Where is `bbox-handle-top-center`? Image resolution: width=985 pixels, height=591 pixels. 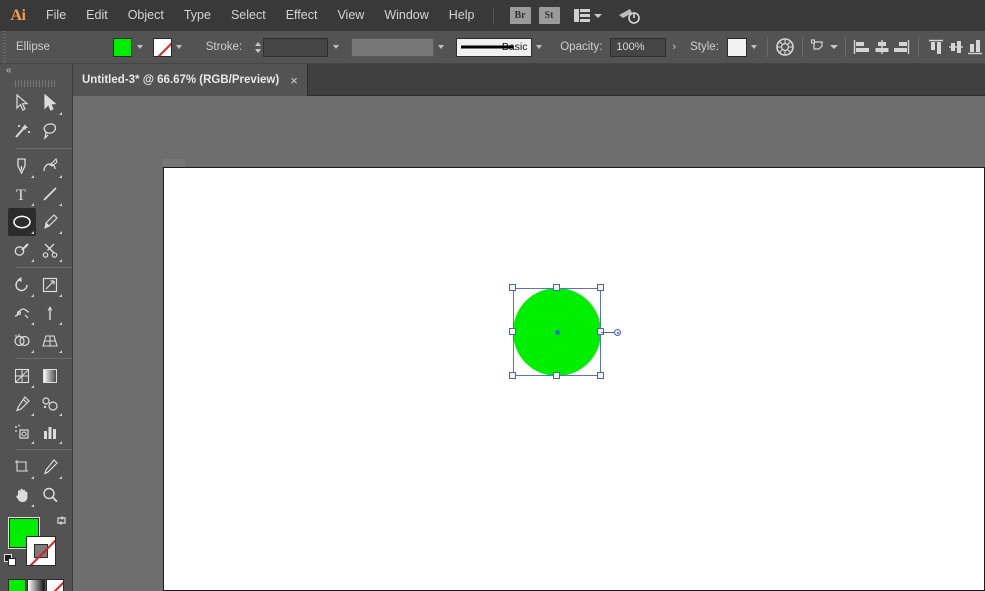 bbox-handle-top-center is located at coordinates (556, 287).